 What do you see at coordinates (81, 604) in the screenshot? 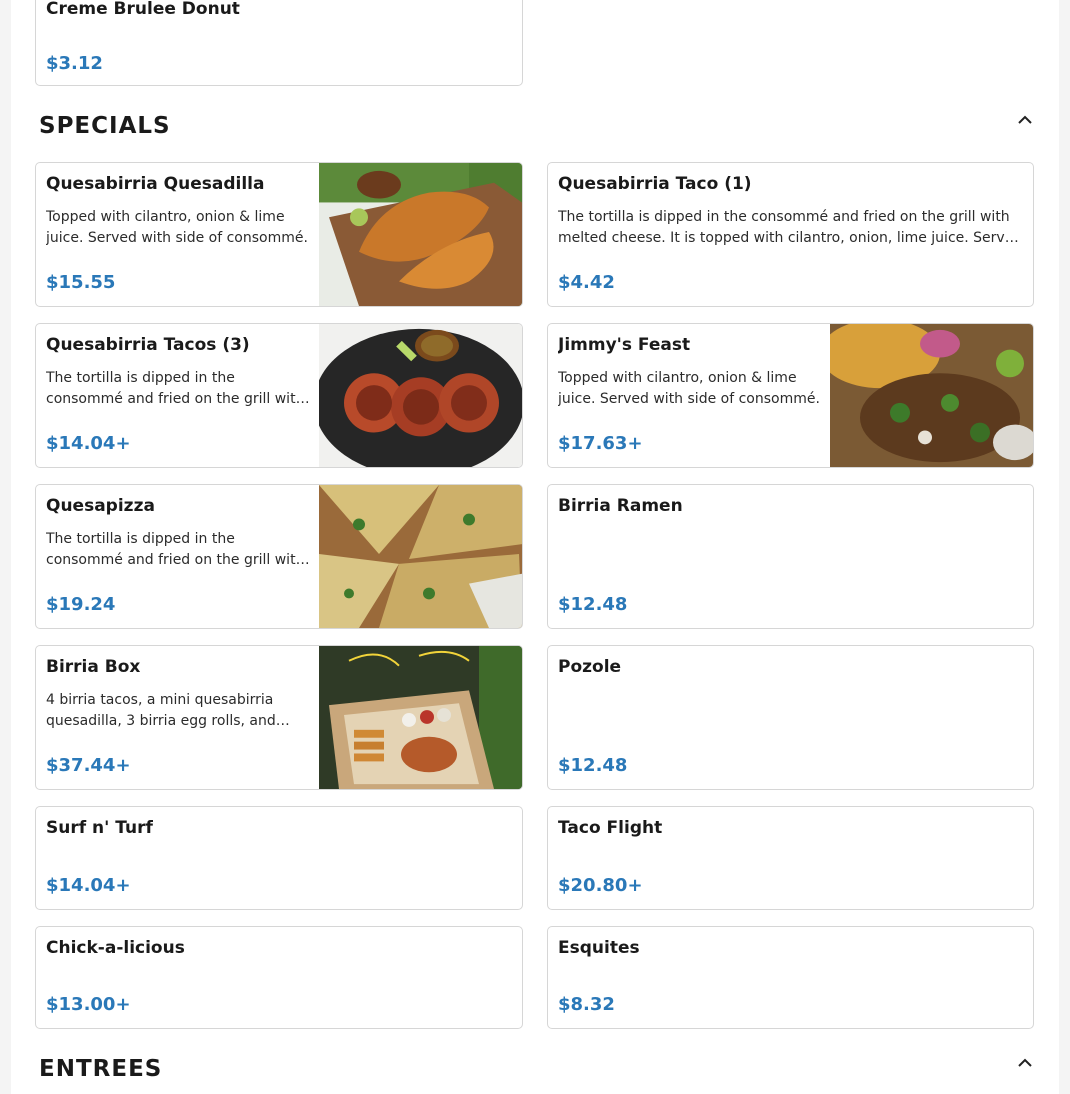
I see `item-price: $19.24` at bounding box center [81, 604].